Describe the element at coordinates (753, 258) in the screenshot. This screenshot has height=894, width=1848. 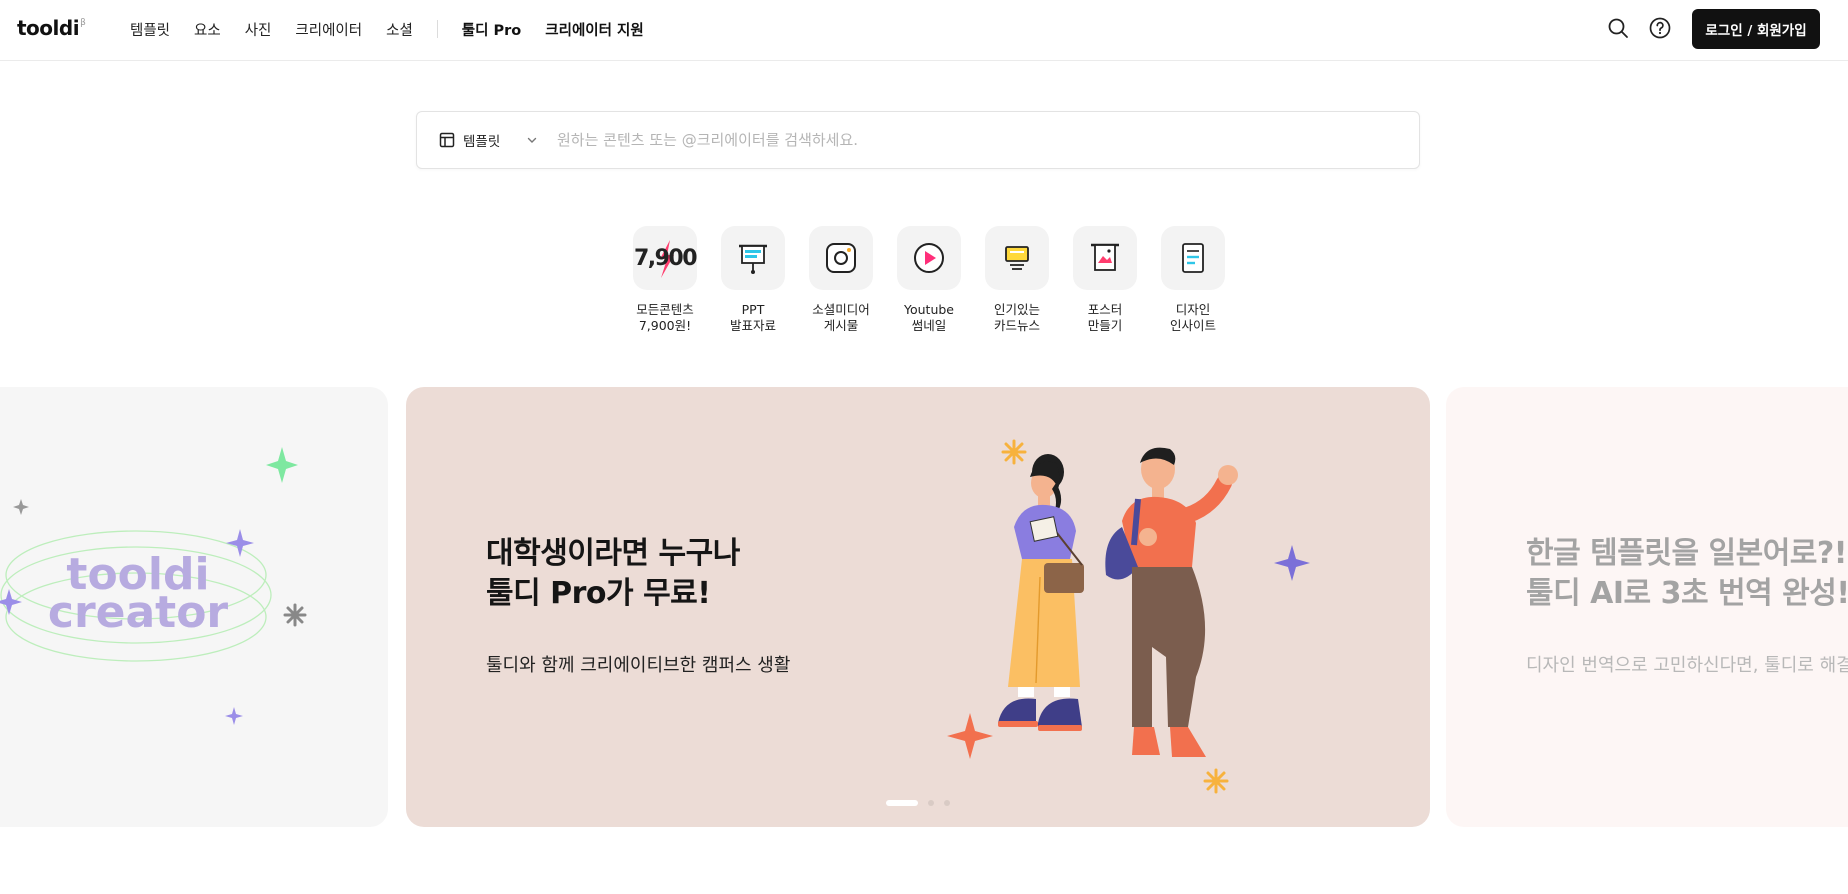
I see `presentation-icon` at that location.